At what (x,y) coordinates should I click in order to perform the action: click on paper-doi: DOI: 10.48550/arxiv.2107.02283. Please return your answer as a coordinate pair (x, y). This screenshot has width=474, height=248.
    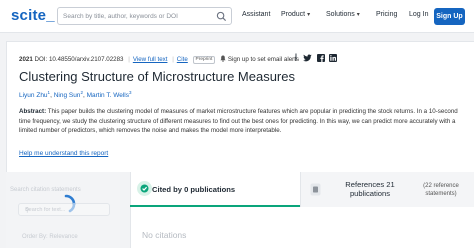
    Looking at the image, I should click on (79, 59).